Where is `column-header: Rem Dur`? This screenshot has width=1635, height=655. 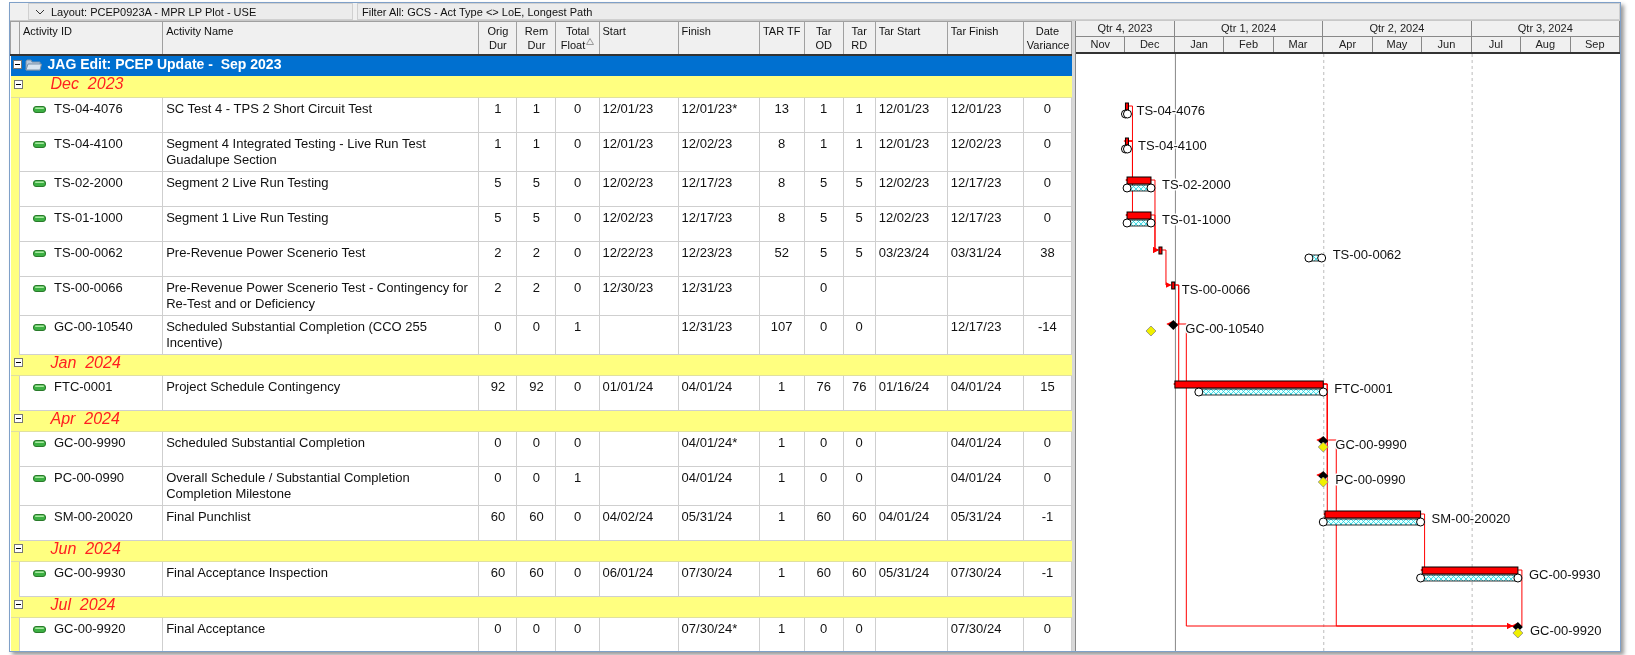 column-header: Rem Dur is located at coordinates (536, 38).